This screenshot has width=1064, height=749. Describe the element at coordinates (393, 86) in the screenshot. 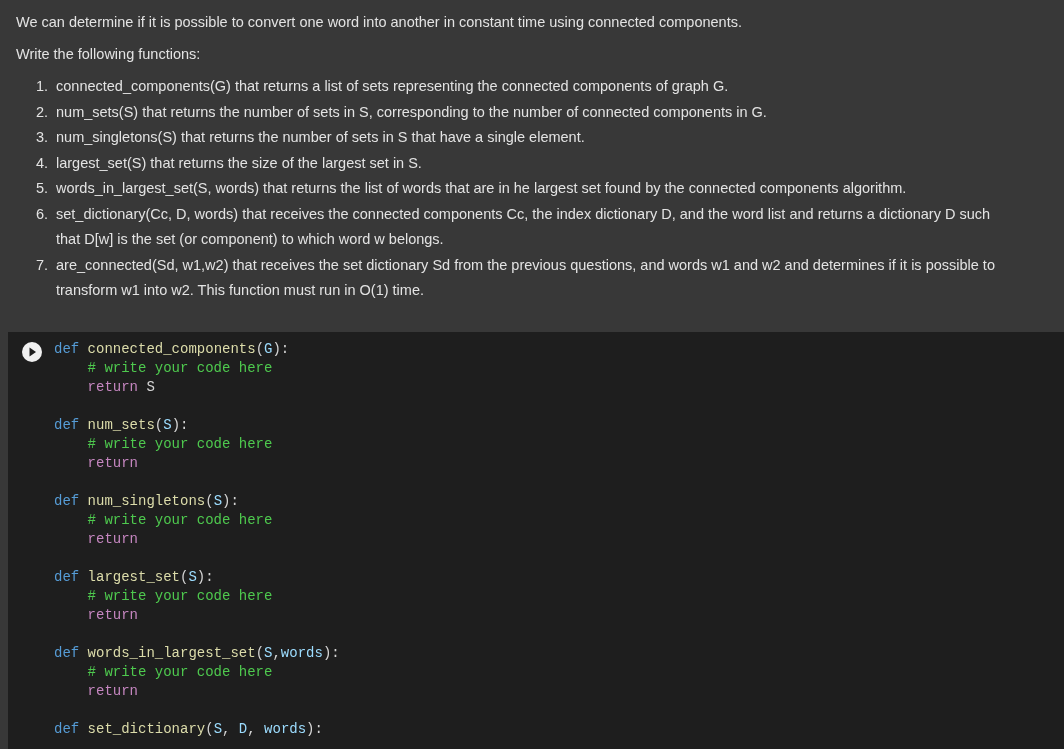

I see `list-item-text: connected_components(G) that returns a list of sets representing the connected components of graph G.` at that location.